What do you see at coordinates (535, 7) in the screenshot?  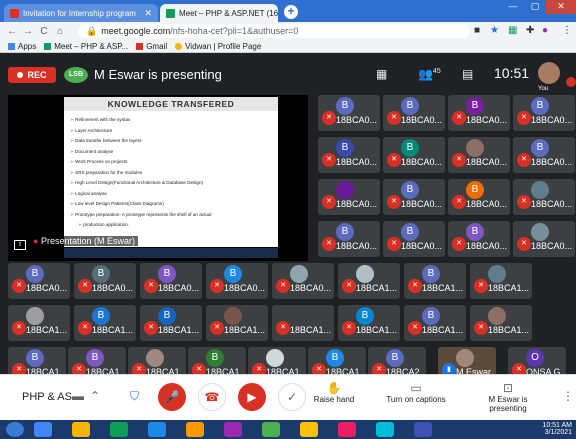 I see `maximize-icon: ▢` at bounding box center [535, 7].